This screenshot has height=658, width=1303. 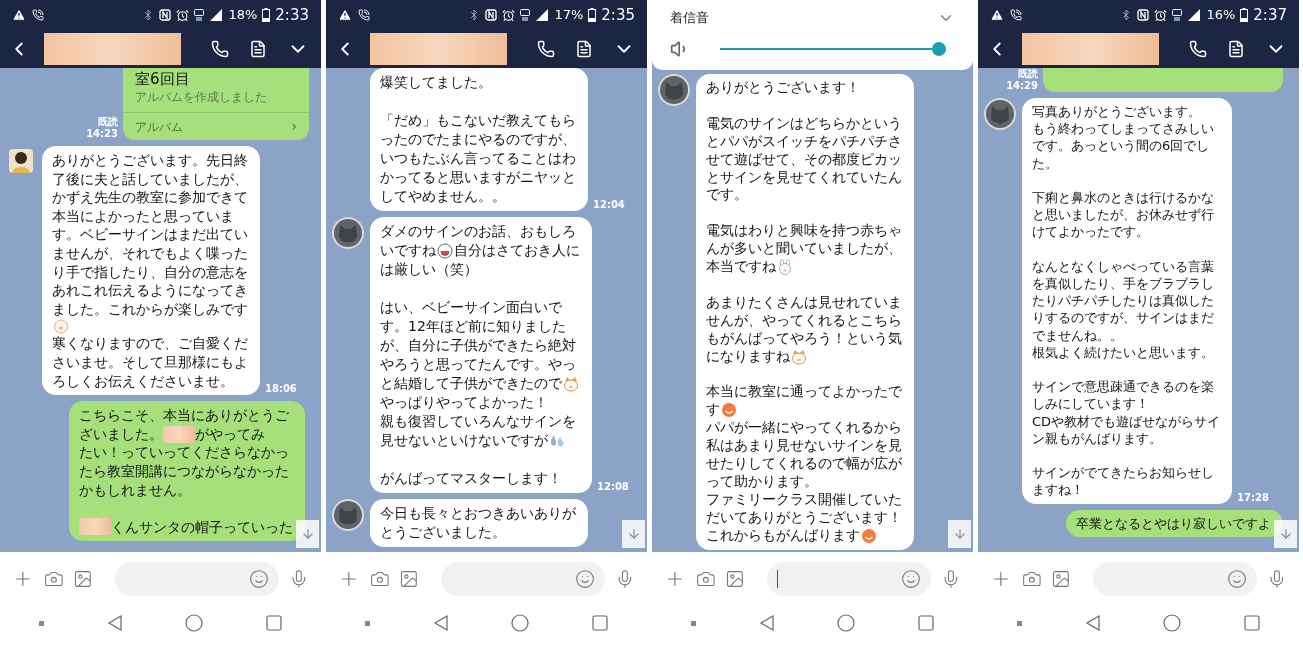 I want to click on message-text: サインで意思疎通できるのを楽 しみにしています！ CDや教材でも遊ばせながらサイ ン親もがんばります。, so click(x=1126, y=412).